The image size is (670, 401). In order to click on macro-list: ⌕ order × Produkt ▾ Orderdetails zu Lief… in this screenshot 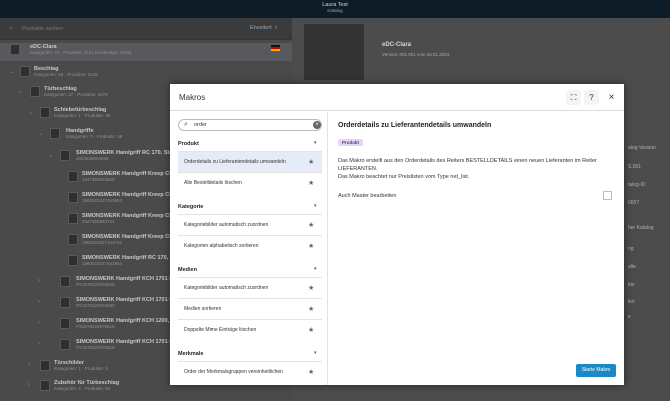, I will do `click(250, 247)`.